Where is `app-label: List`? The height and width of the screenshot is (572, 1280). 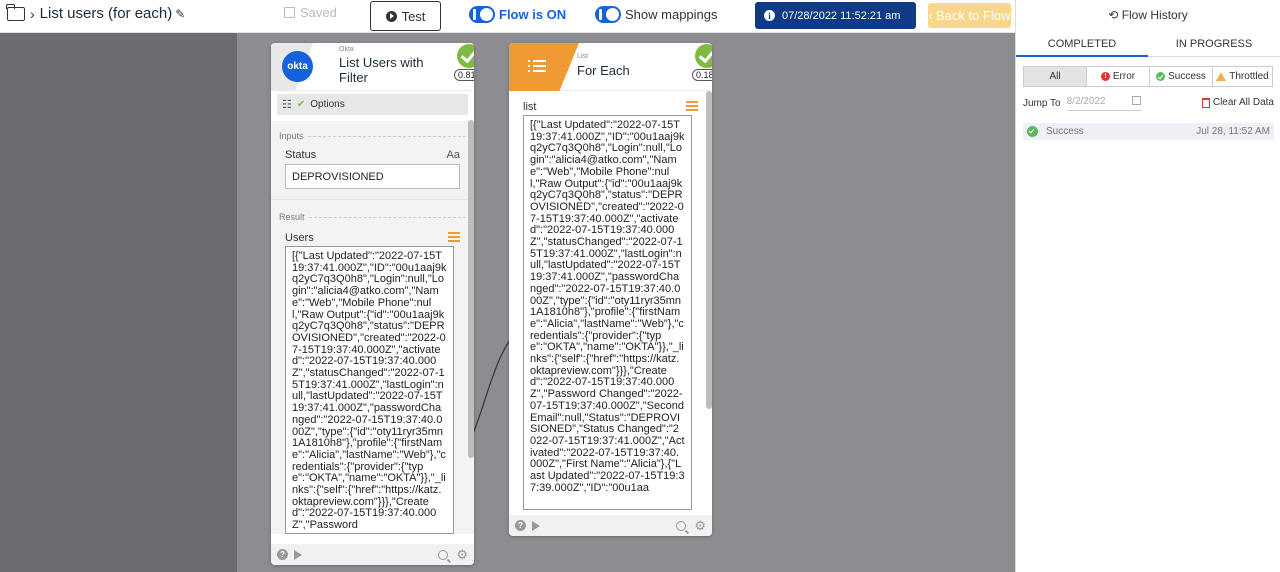 app-label: List is located at coordinates (582, 56).